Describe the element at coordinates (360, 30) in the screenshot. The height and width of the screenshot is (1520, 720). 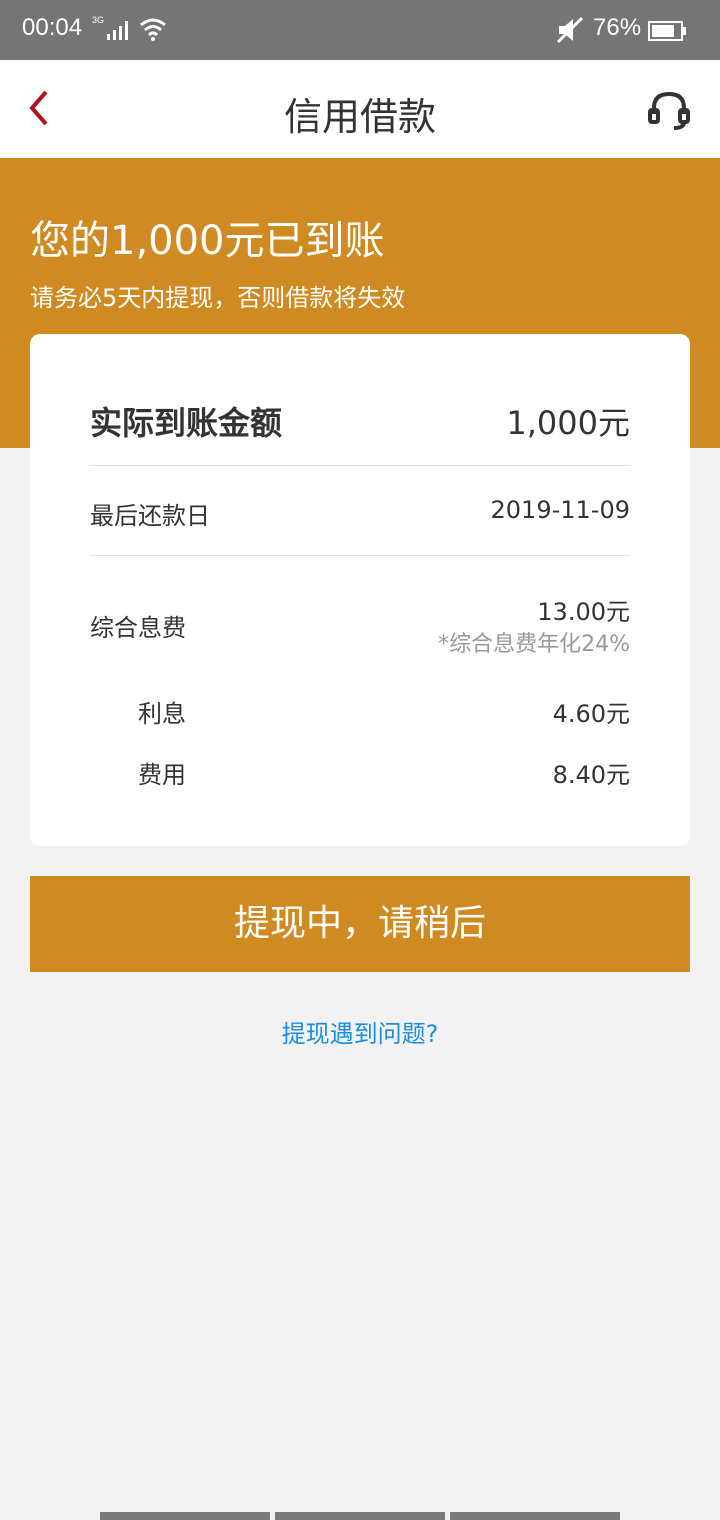
I see `status-bar: 00:04 3G 76%` at that location.